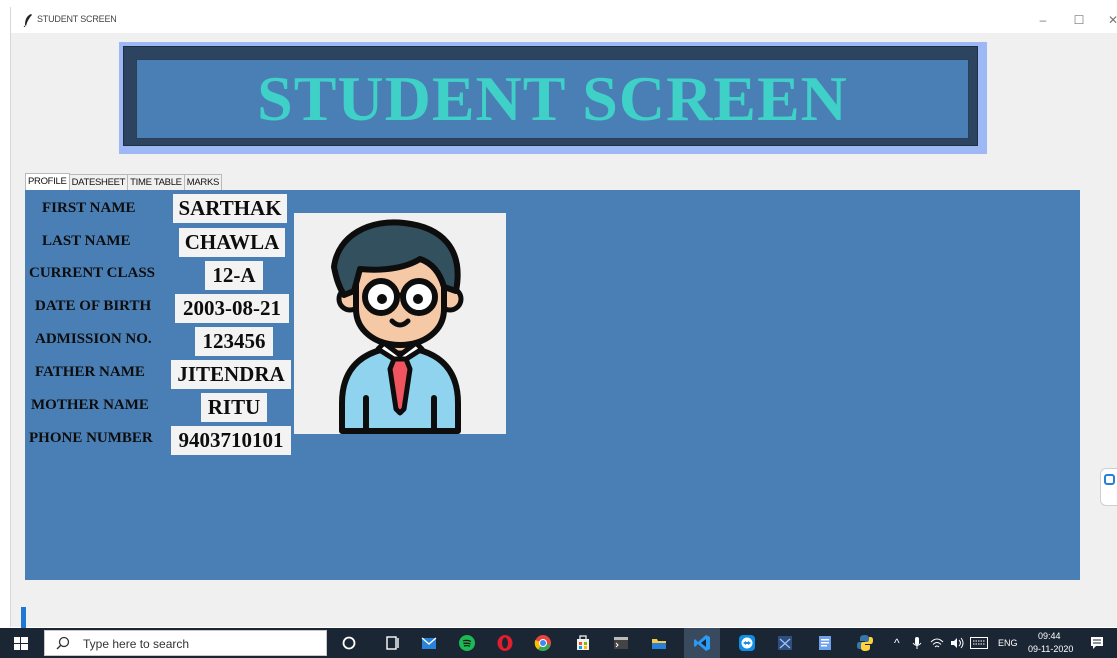 The image size is (1117, 658). I want to click on notifications-icon, so click(1097, 643).